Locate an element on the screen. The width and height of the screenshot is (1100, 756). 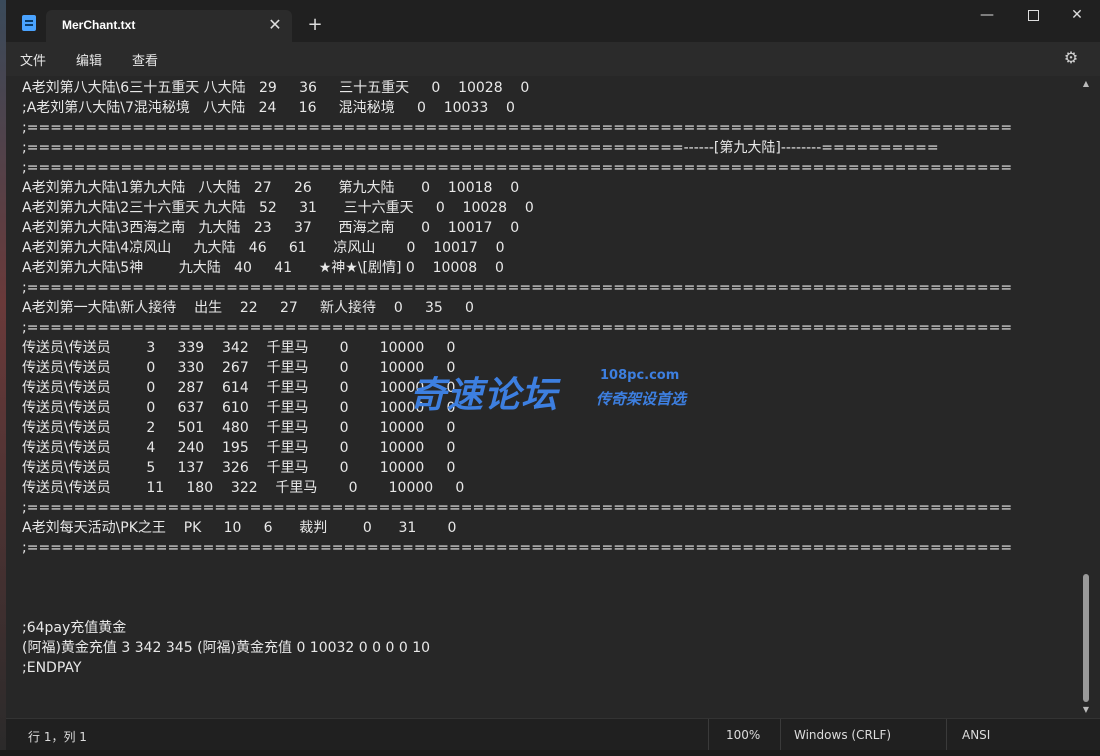
text-line: 传送员\传送员 11 180 322 千里马 0 10000 0 is located at coordinates (243, 488).